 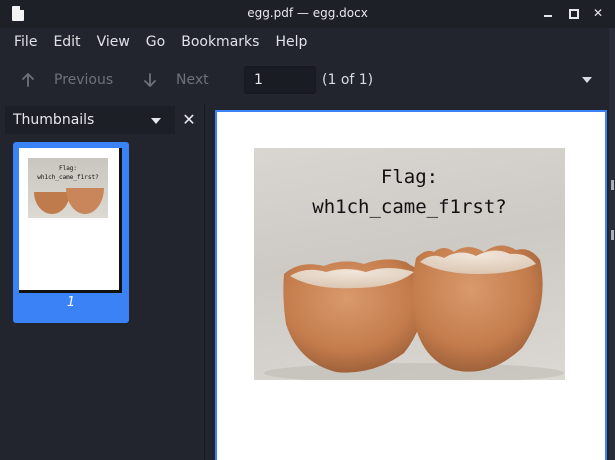 What do you see at coordinates (66, 42) in the screenshot?
I see `menu-edit: Edit` at bounding box center [66, 42].